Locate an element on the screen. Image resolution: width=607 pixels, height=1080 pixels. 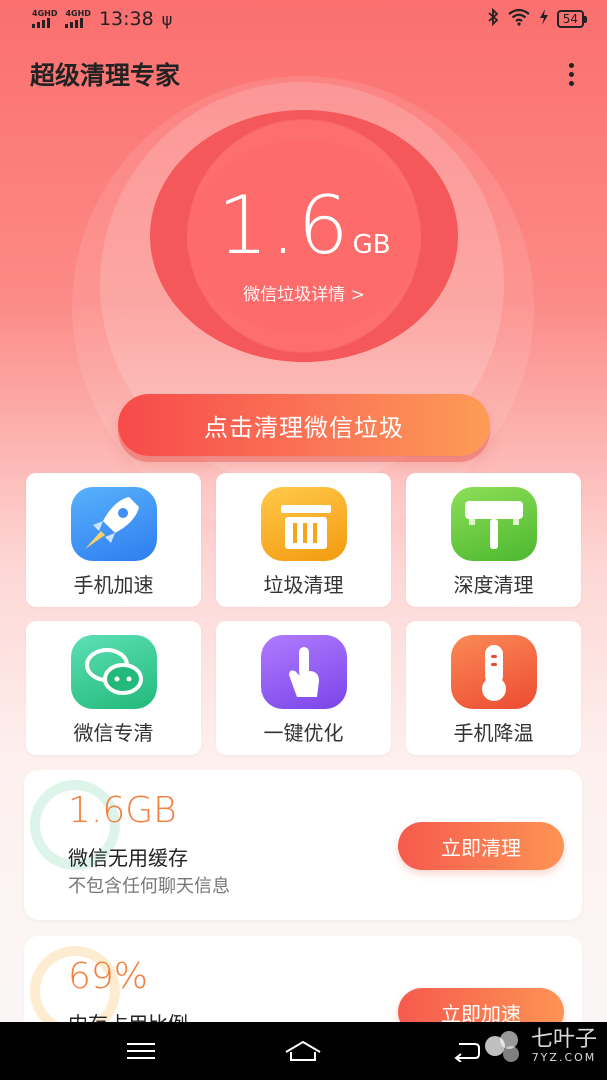
trash-icon is located at coordinates (303, 524).